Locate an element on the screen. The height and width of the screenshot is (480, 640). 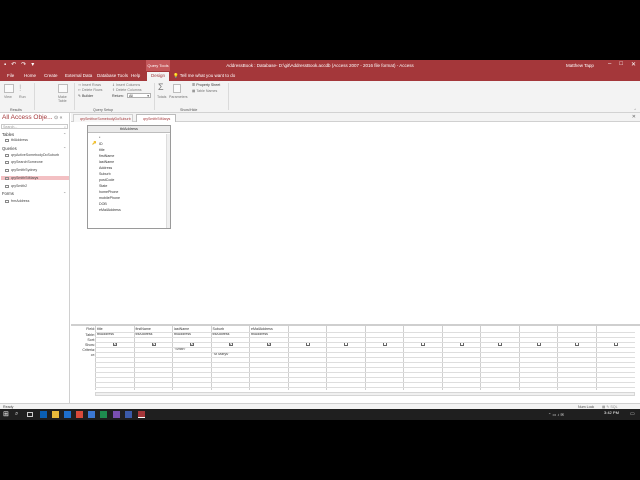
totals-icon: Σ is located at coordinates (161, 87).